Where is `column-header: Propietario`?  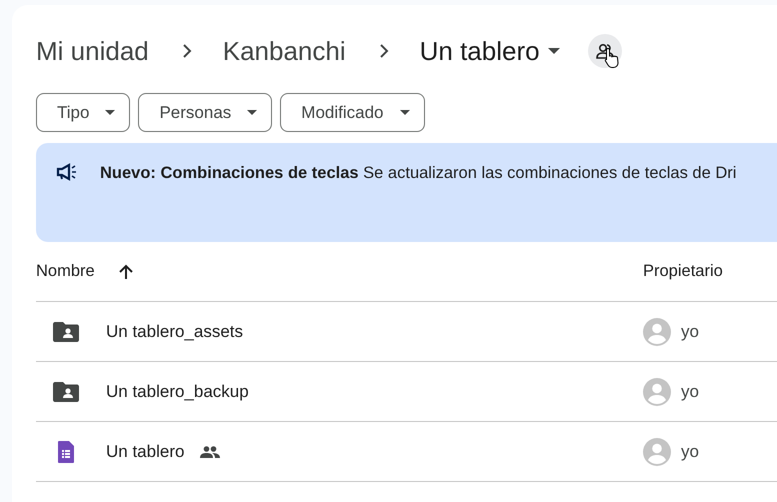
column-header: Propietario is located at coordinates (683, 271).